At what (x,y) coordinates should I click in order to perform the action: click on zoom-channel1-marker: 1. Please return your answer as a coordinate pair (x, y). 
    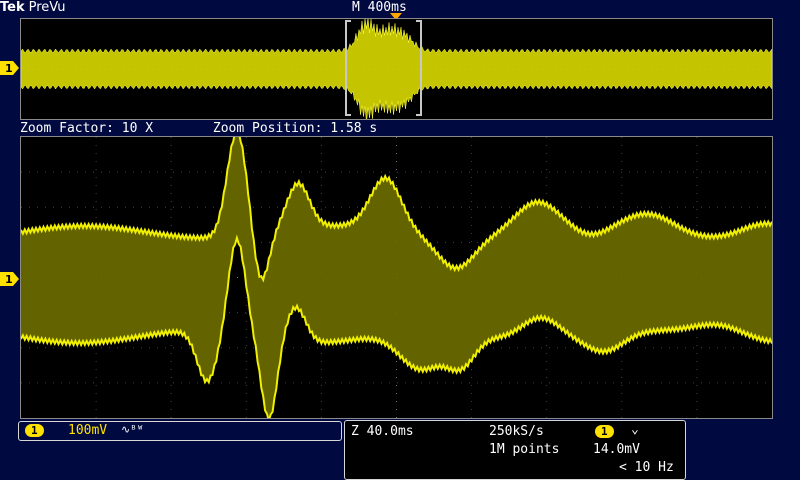
    Looking at the image, I should click on (10, 279).